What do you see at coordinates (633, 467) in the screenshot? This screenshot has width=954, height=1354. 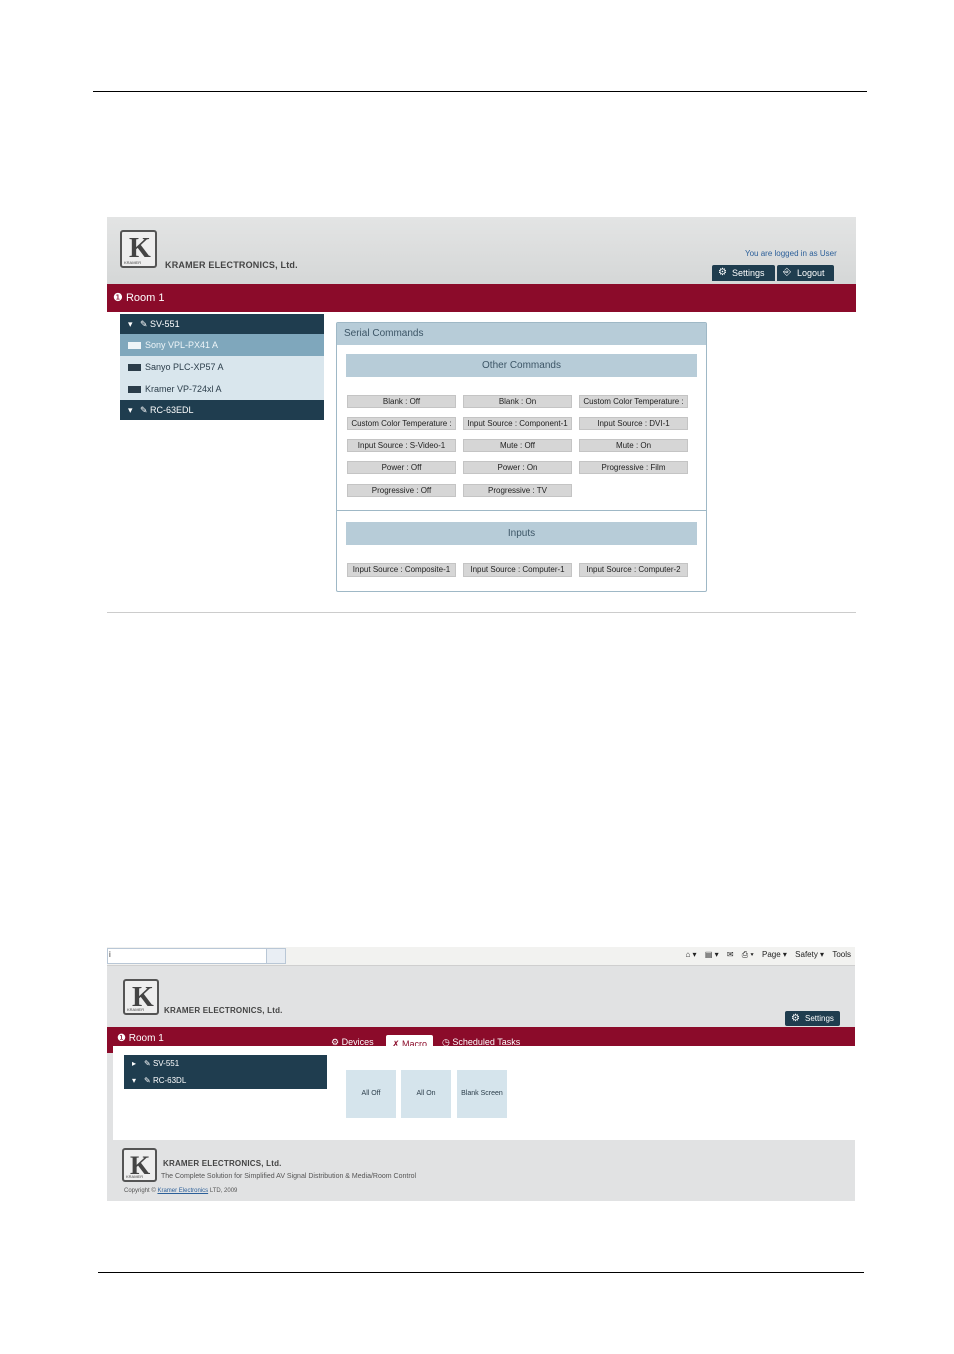 I see `command-button: Progressive : Film` at bounding box center [633, 467].